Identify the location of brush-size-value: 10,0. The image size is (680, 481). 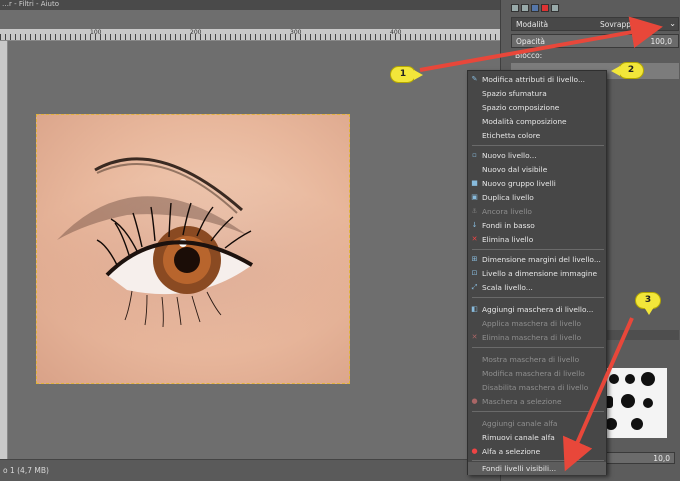
(661, 458).